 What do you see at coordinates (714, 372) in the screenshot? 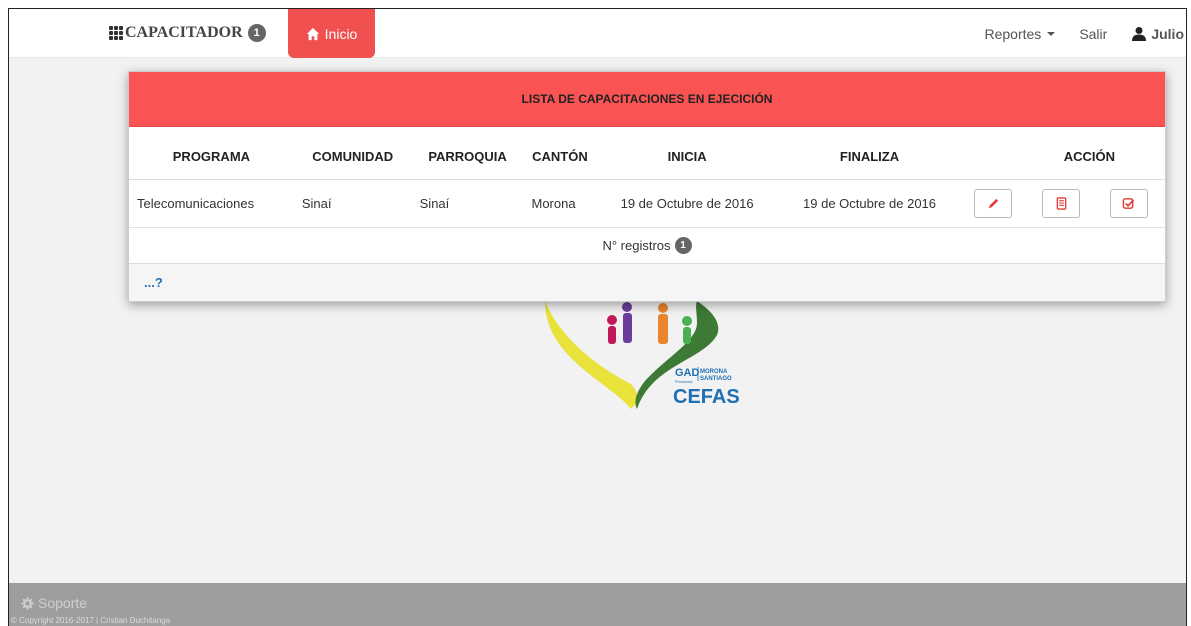
I see `logo-morona-text: MORONA` at bounding box center [714, 372].